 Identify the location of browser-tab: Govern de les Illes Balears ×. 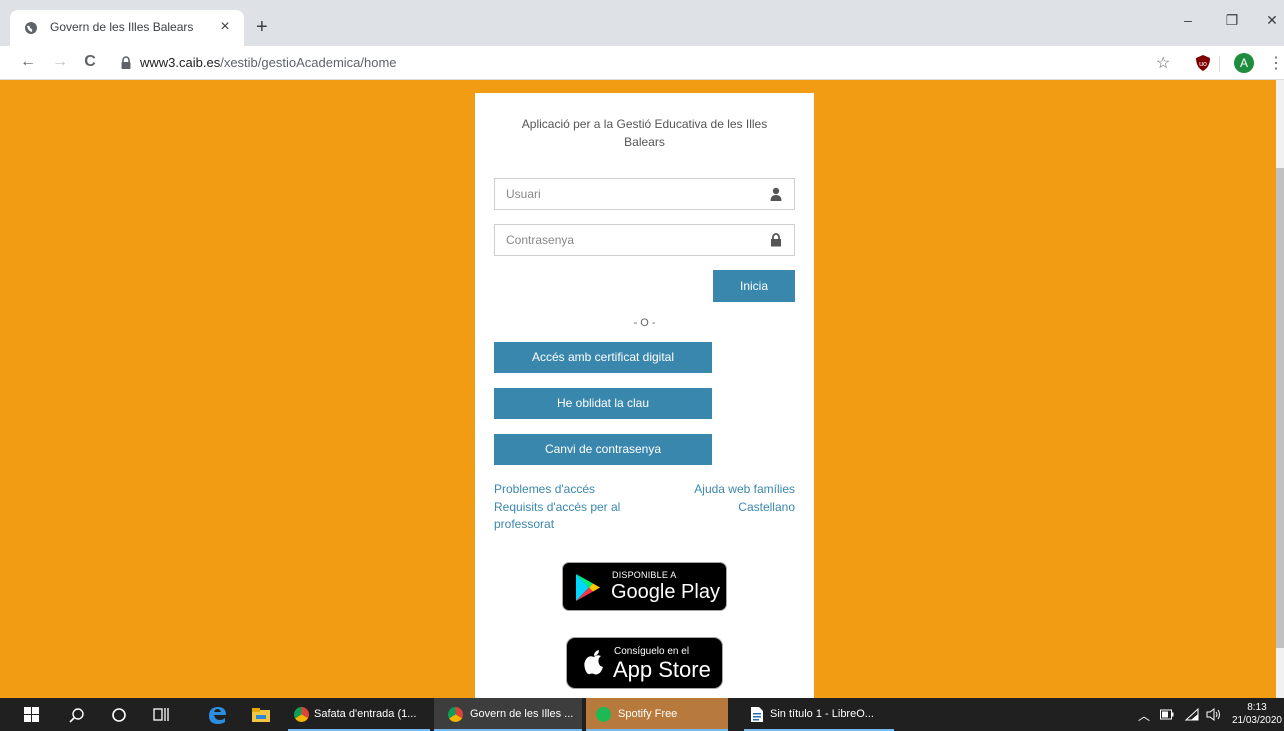
(127, 28).